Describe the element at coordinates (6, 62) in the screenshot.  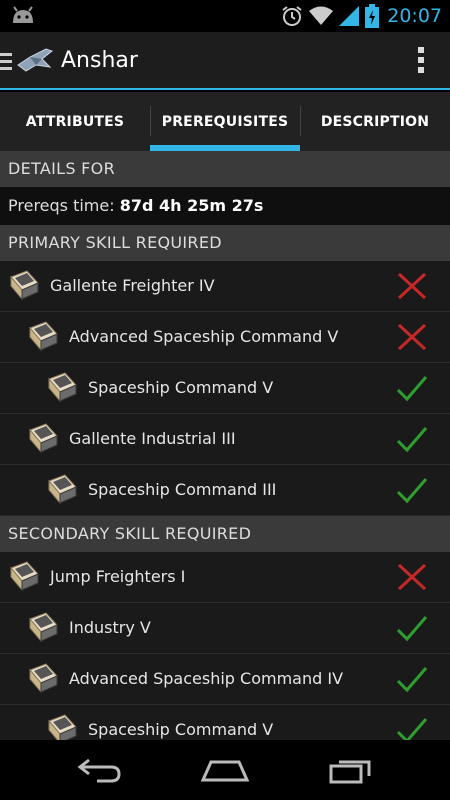
I see `menu-icon` at that location.